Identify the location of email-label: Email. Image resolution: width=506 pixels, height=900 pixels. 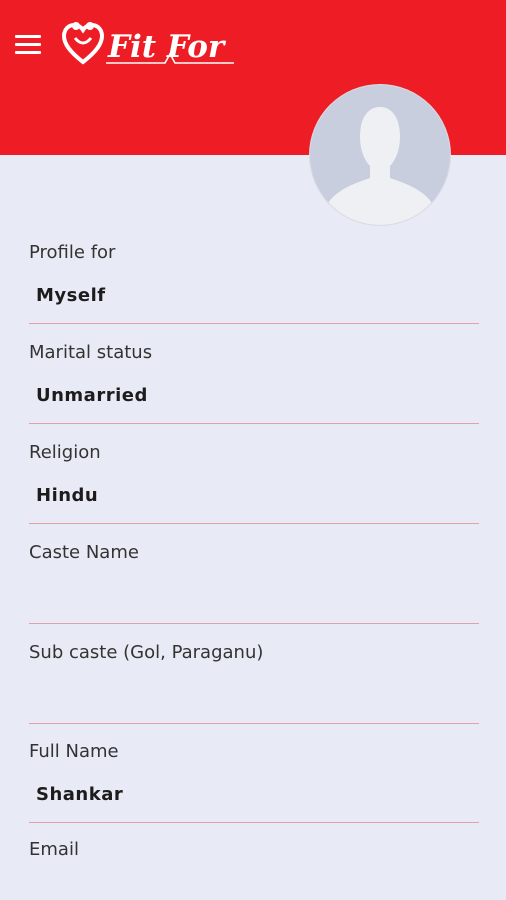
(54, 849).